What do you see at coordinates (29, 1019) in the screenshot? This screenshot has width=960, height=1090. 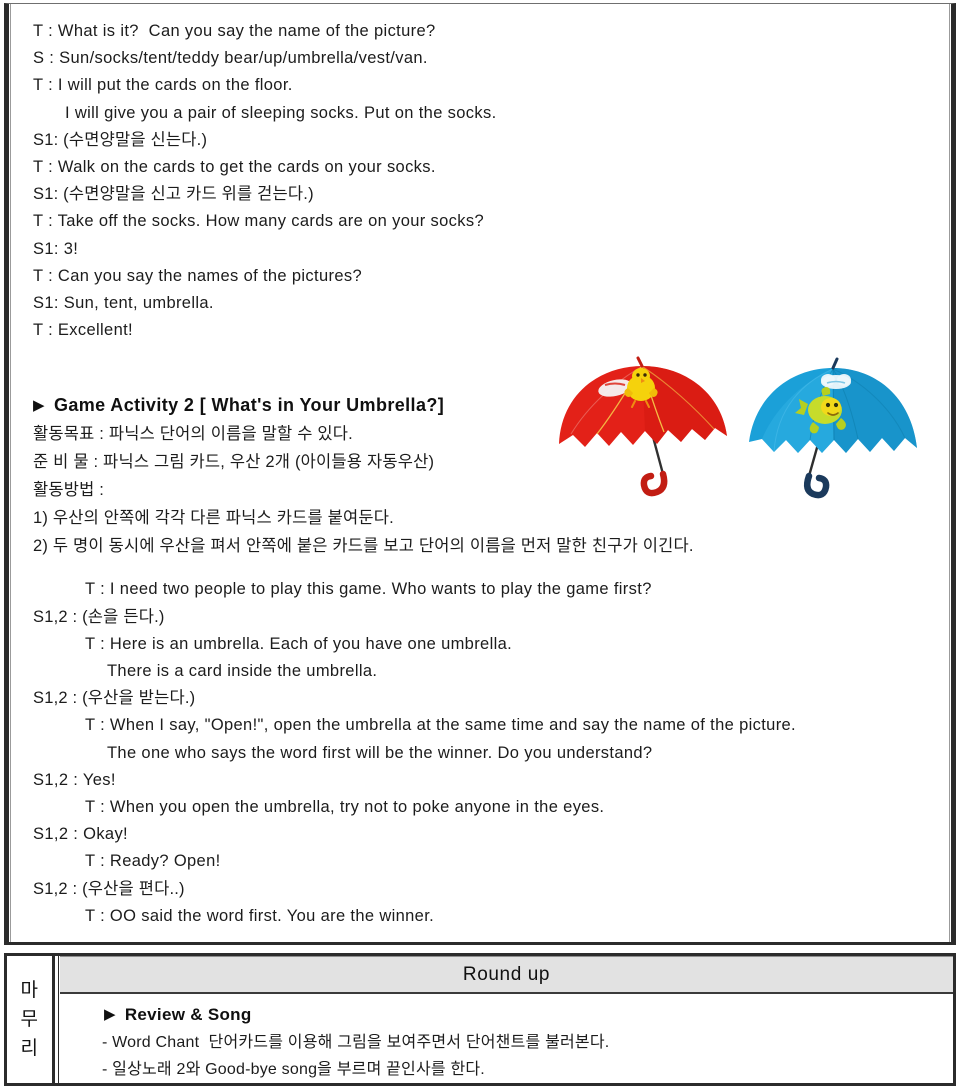 I see `stage-label-char: 무` at bounding box center [29, 1019].